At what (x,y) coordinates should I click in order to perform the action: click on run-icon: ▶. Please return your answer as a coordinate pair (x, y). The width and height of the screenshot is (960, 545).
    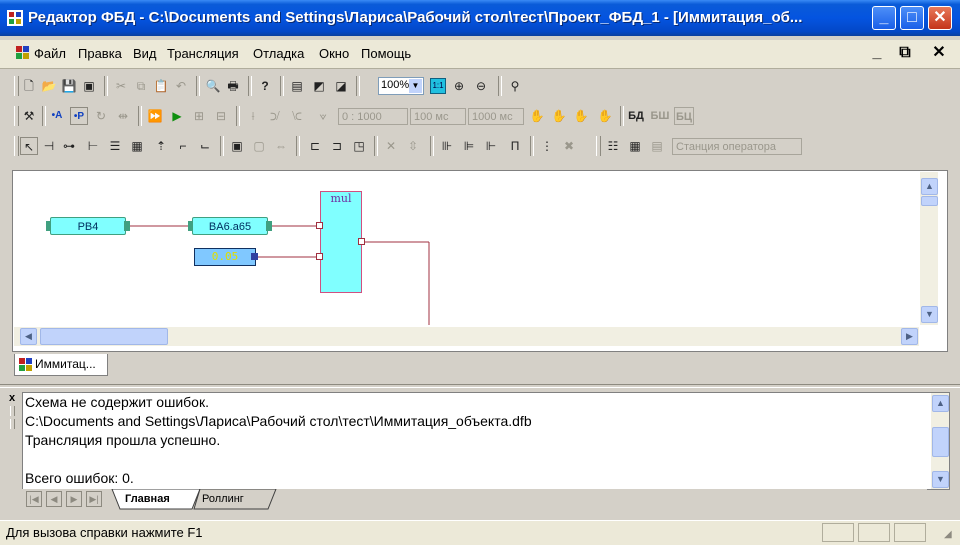
    Looking at the image, I should click on (177, 116).